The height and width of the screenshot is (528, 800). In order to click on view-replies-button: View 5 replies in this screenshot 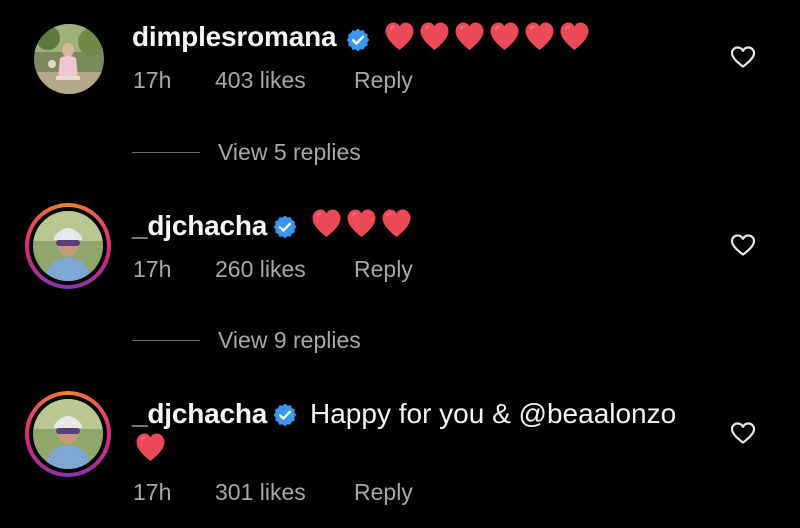, I will do `click(246, 152)`.